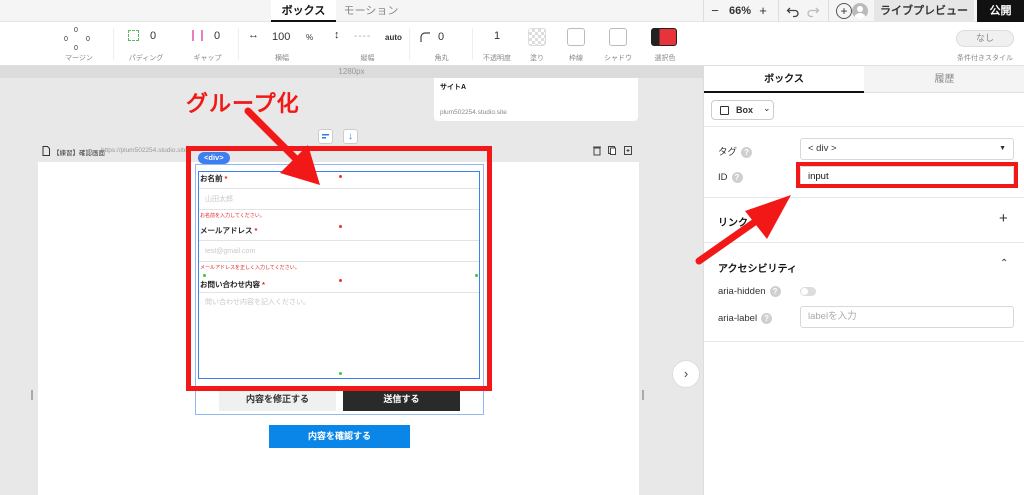 The image size is (1024, 495). Describe the element at coordinates (282, 44) in the screenshot. I see `width-control: ↔ 100 % 横幅` at that location.